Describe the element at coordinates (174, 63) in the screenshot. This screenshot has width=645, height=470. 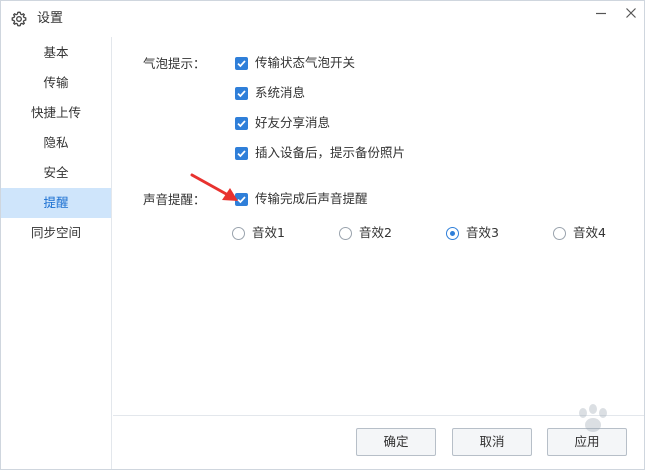
I see `bubble-section-label: 气泡提示：` at that location.